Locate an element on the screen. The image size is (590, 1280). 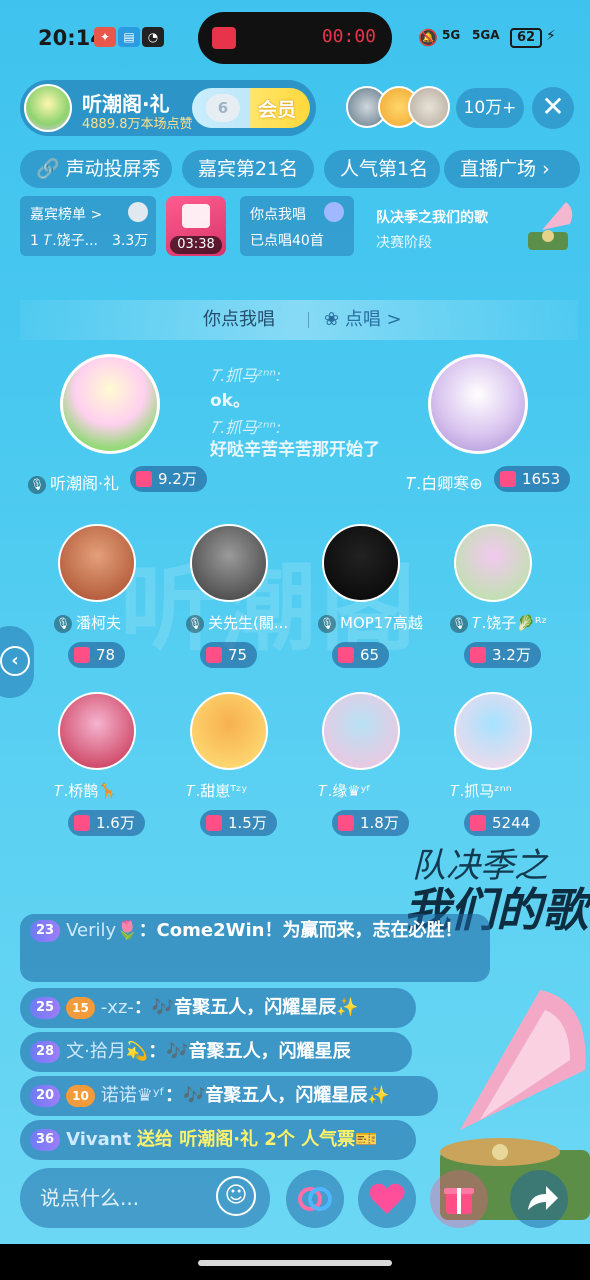
viewer-avatar is located at coordinates (429, 107).